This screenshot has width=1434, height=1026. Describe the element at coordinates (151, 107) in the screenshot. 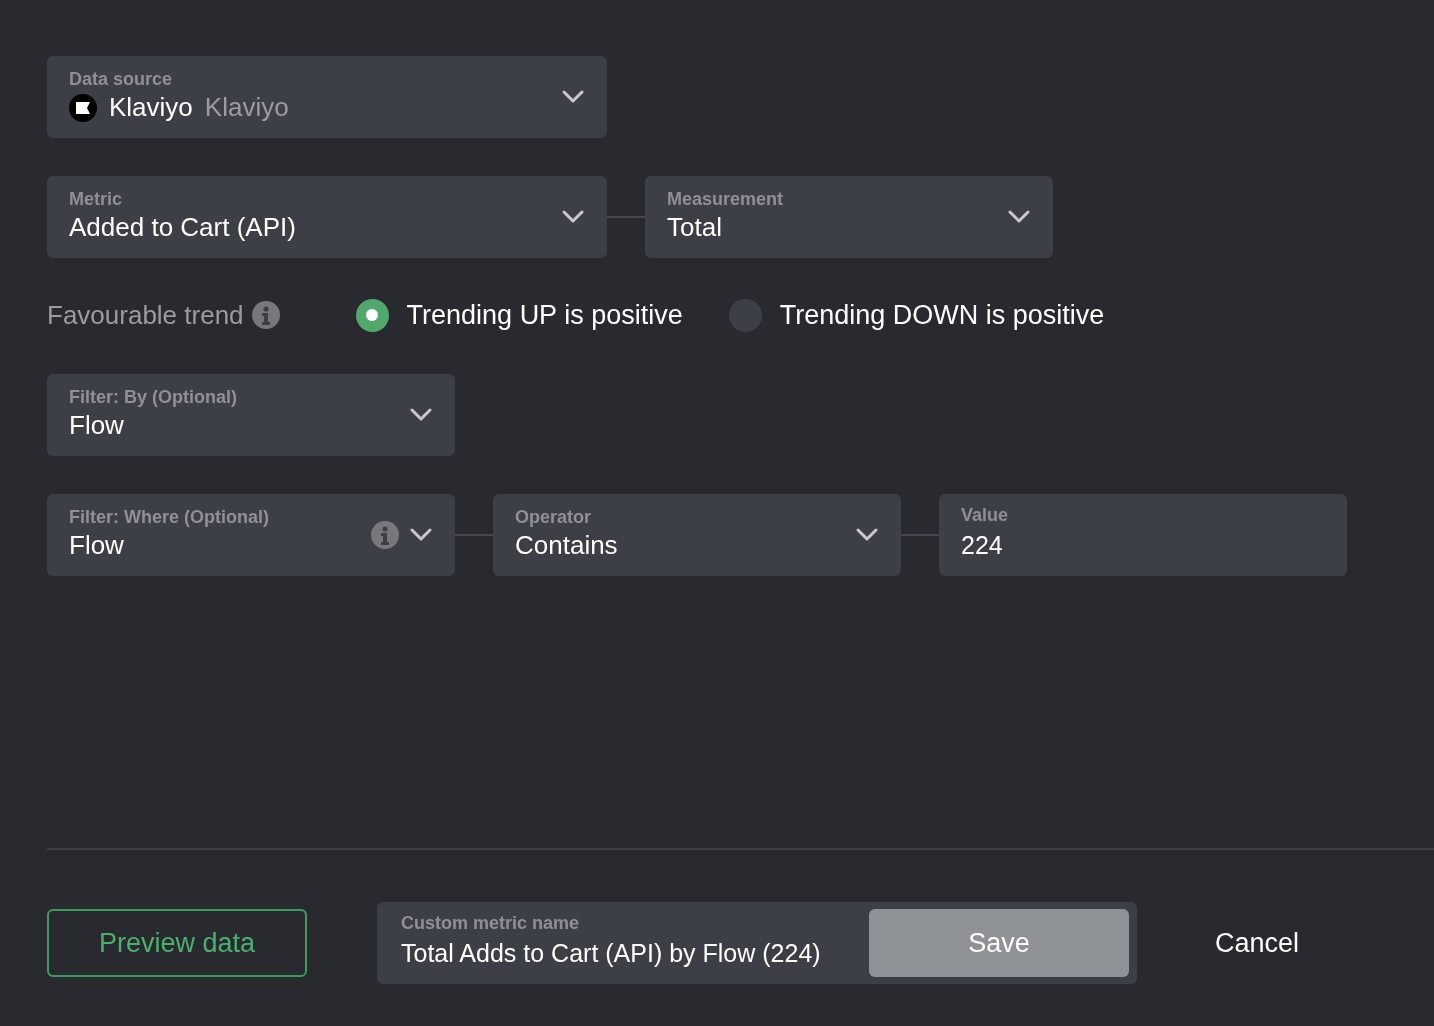

I see `field-value: Klaviyo` at that location.